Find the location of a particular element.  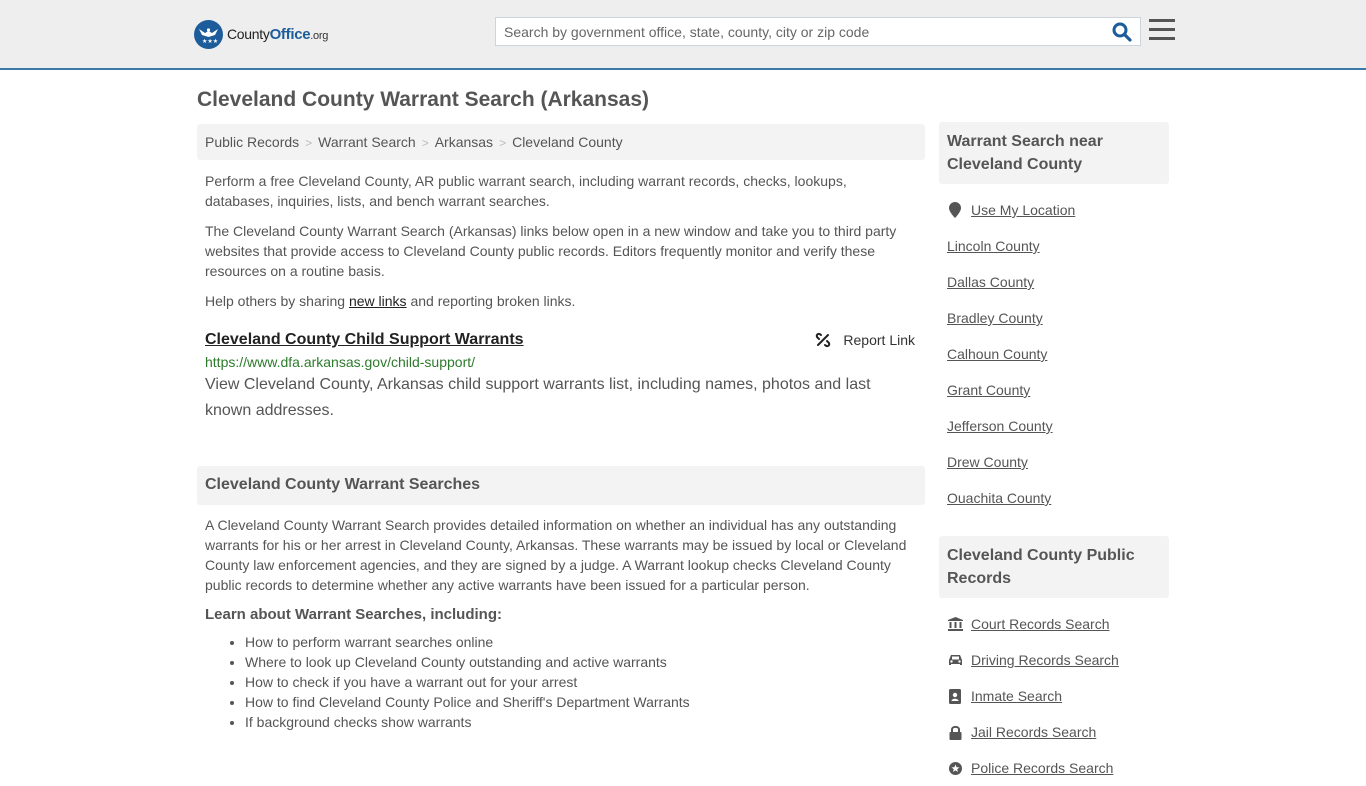

use-location-item: Use My Location is located at coordinates (1054, 210).